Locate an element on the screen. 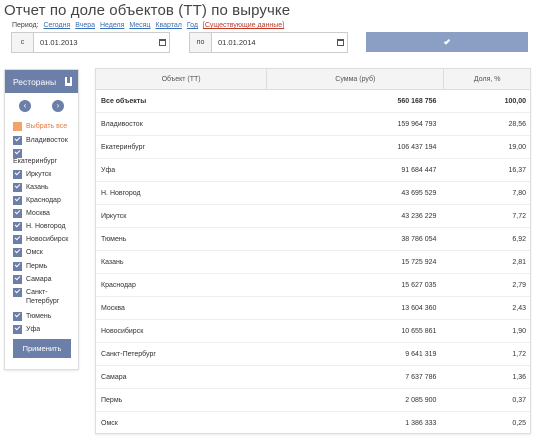  cell-share: 2,43 is located at coordinates (519, 308).